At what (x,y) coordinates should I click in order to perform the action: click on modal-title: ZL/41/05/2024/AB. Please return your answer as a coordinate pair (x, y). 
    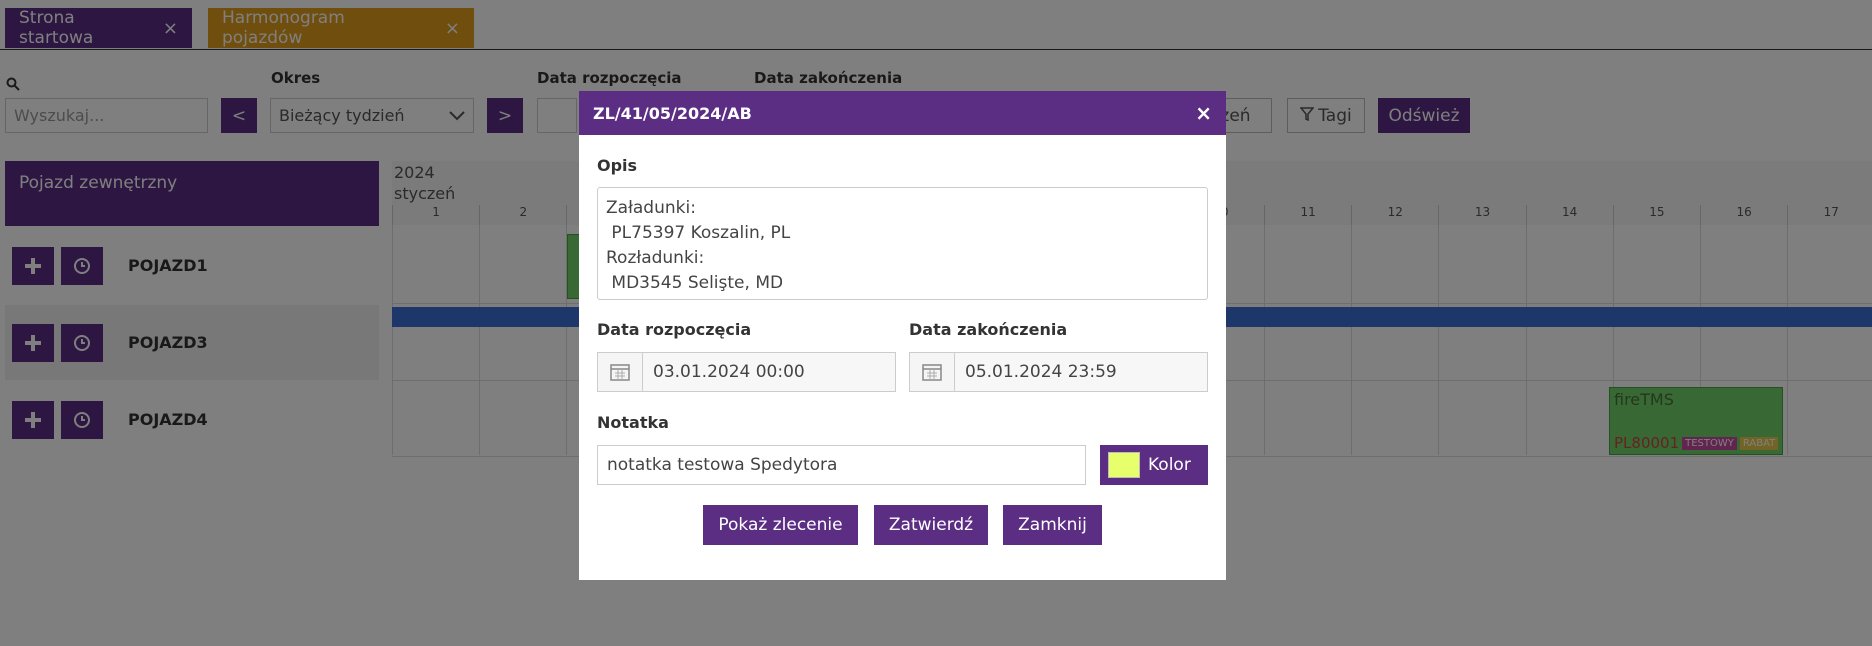
    Looking at the image, I should click on (672, 113).